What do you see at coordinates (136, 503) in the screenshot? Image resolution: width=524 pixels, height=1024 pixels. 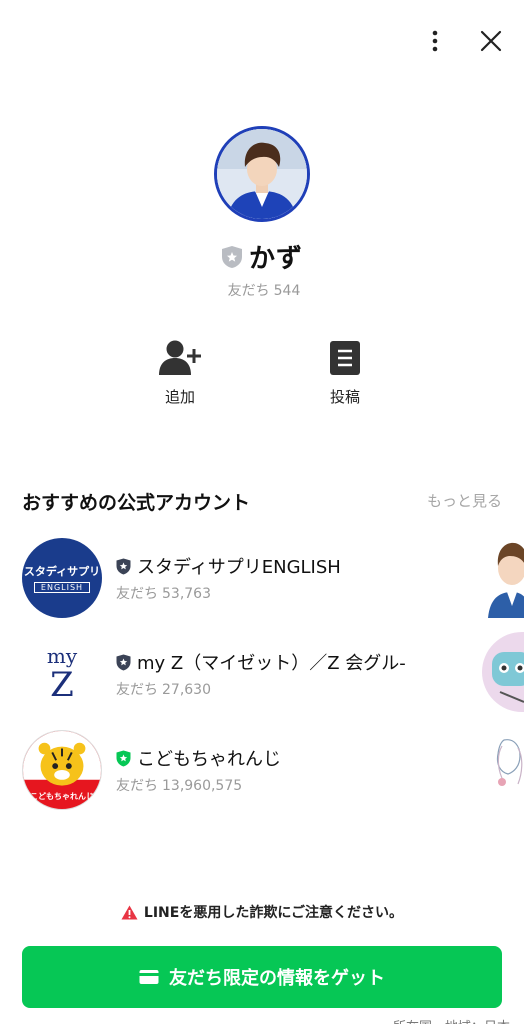 I see `recommended-title: おすすめの公式アカウント` at bounding box center [136, 503].